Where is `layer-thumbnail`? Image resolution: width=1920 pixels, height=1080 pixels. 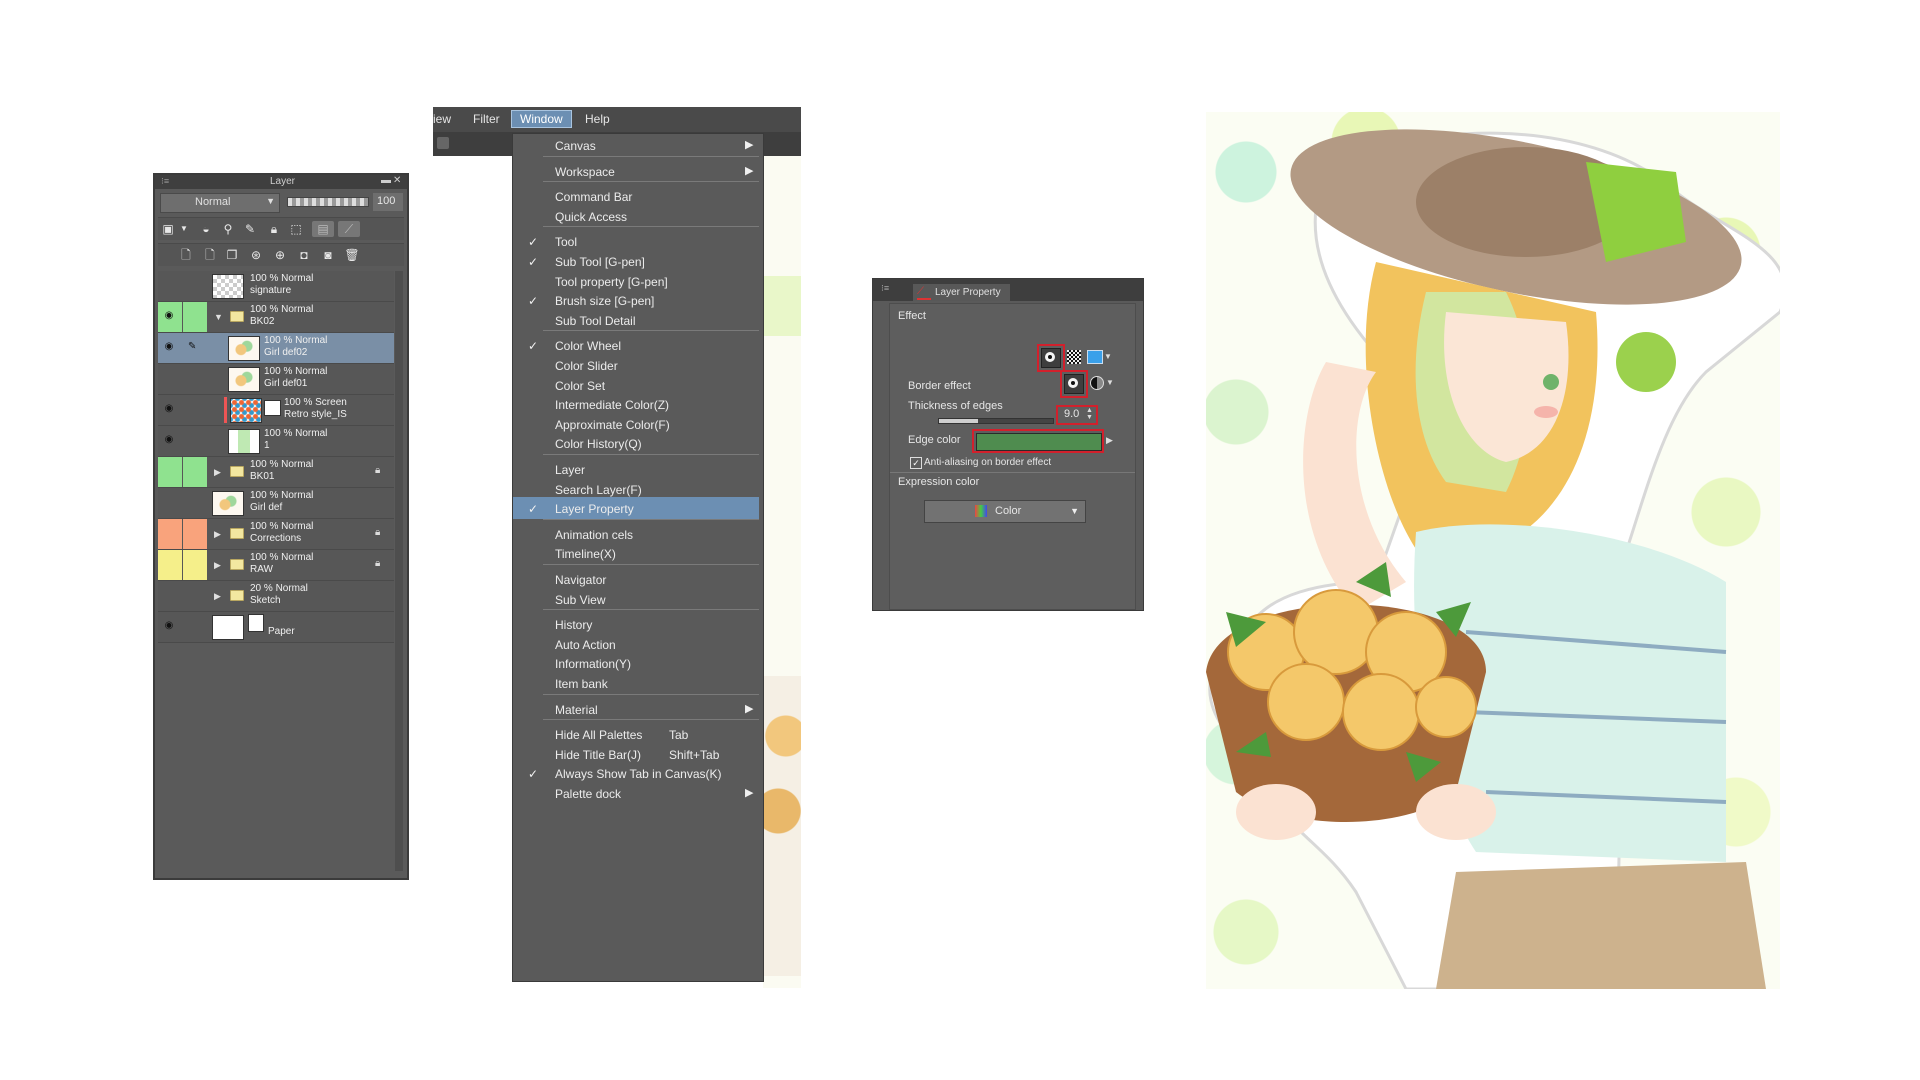 layer-thumbnail is located at coordinates (228, 627).